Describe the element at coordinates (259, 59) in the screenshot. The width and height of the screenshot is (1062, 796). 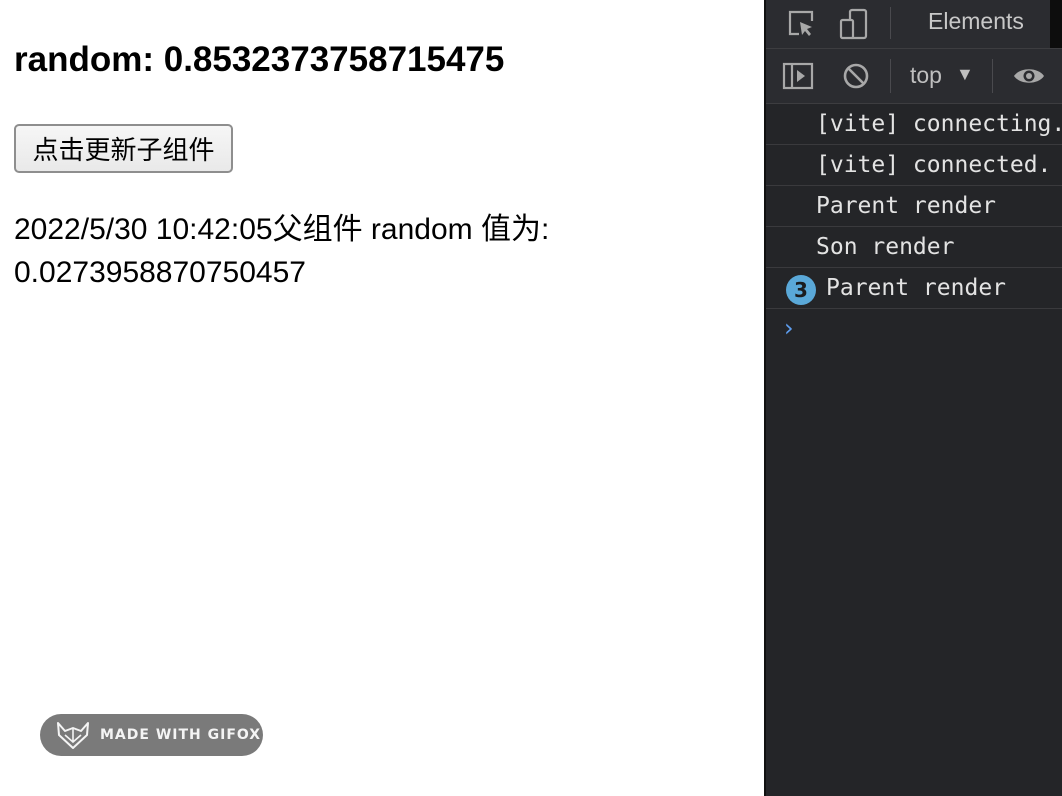
I see `random-heading: random: 0.8532373758715475` at that location.